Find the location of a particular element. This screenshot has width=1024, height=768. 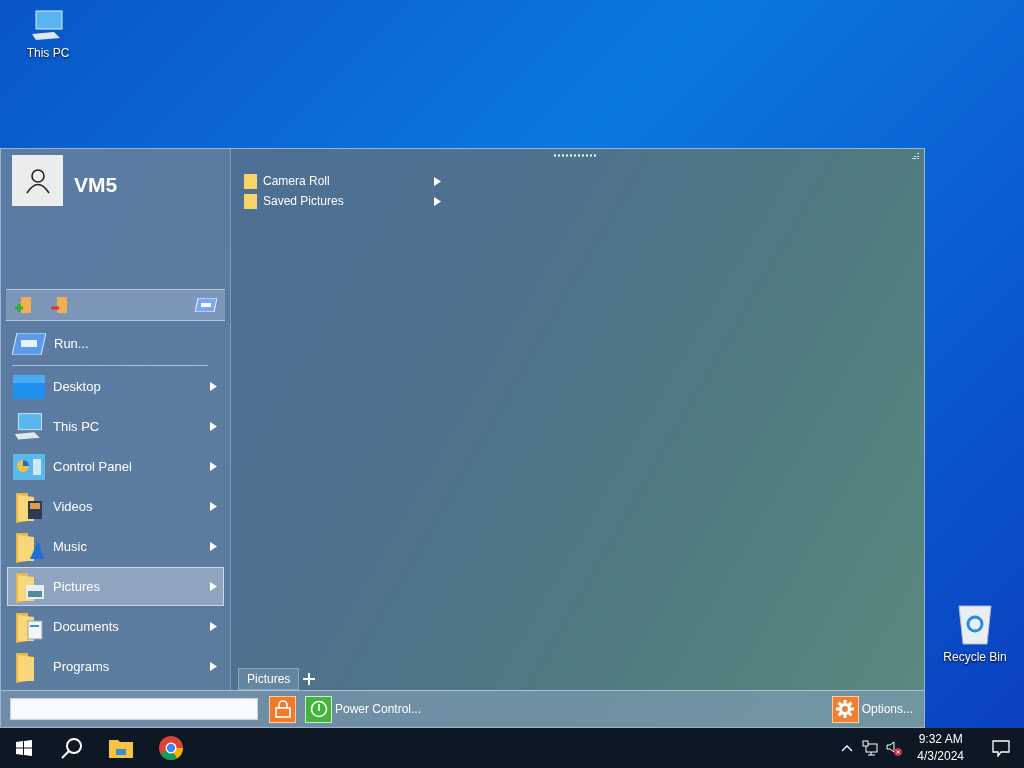

run-icon is located at coordinates (29, 344).